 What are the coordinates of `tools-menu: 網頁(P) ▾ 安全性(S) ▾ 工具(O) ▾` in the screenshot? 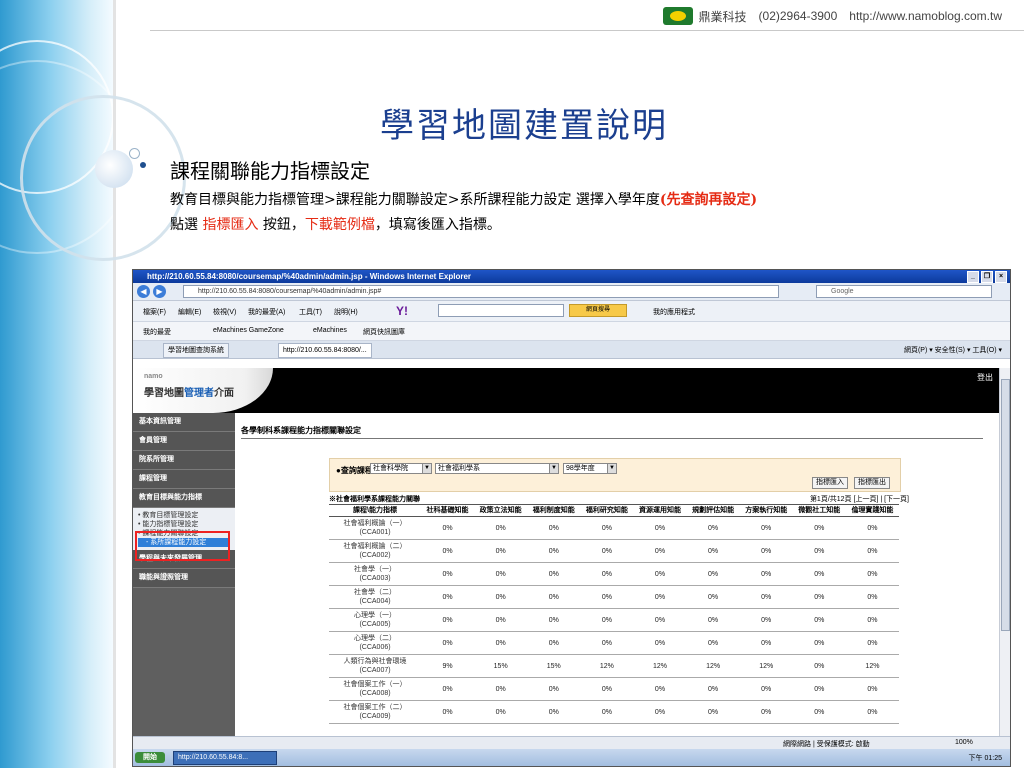 It's located at (953, 350).